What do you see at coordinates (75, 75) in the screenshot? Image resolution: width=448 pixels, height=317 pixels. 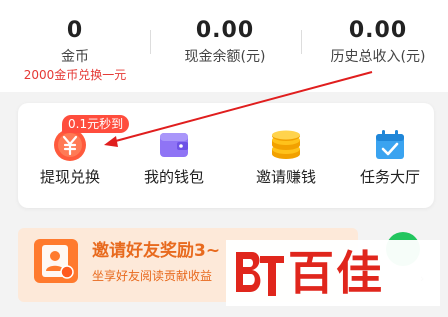 I see `coins-exchange-note: 2000金币兑换一元` at bounding box center [75, 75].